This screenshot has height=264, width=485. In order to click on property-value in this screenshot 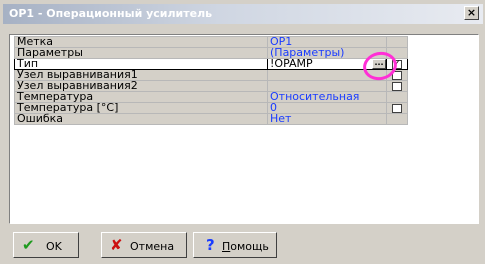, I will do `click(327, 75)`.